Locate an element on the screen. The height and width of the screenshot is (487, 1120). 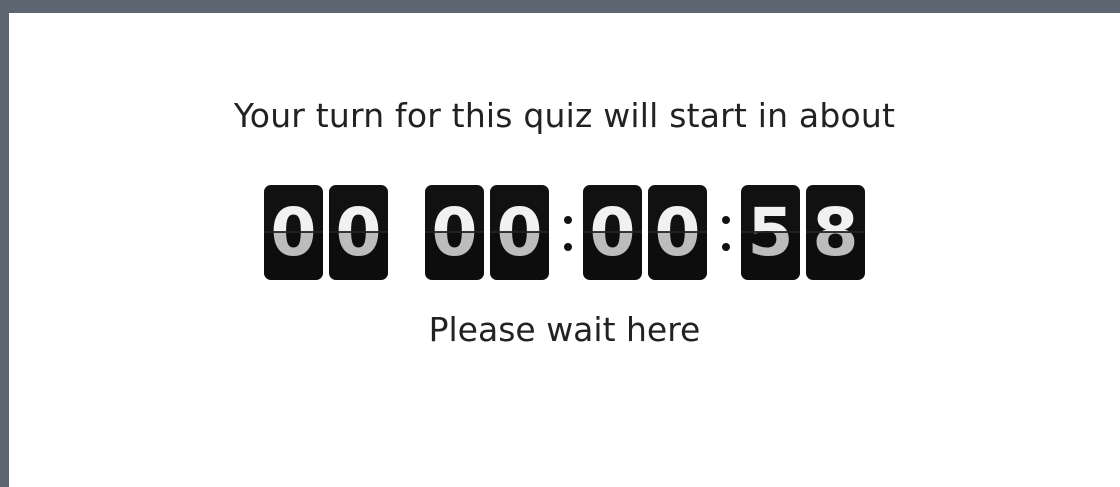
wait-message: Please wait here is located at coordinates (564, 329).